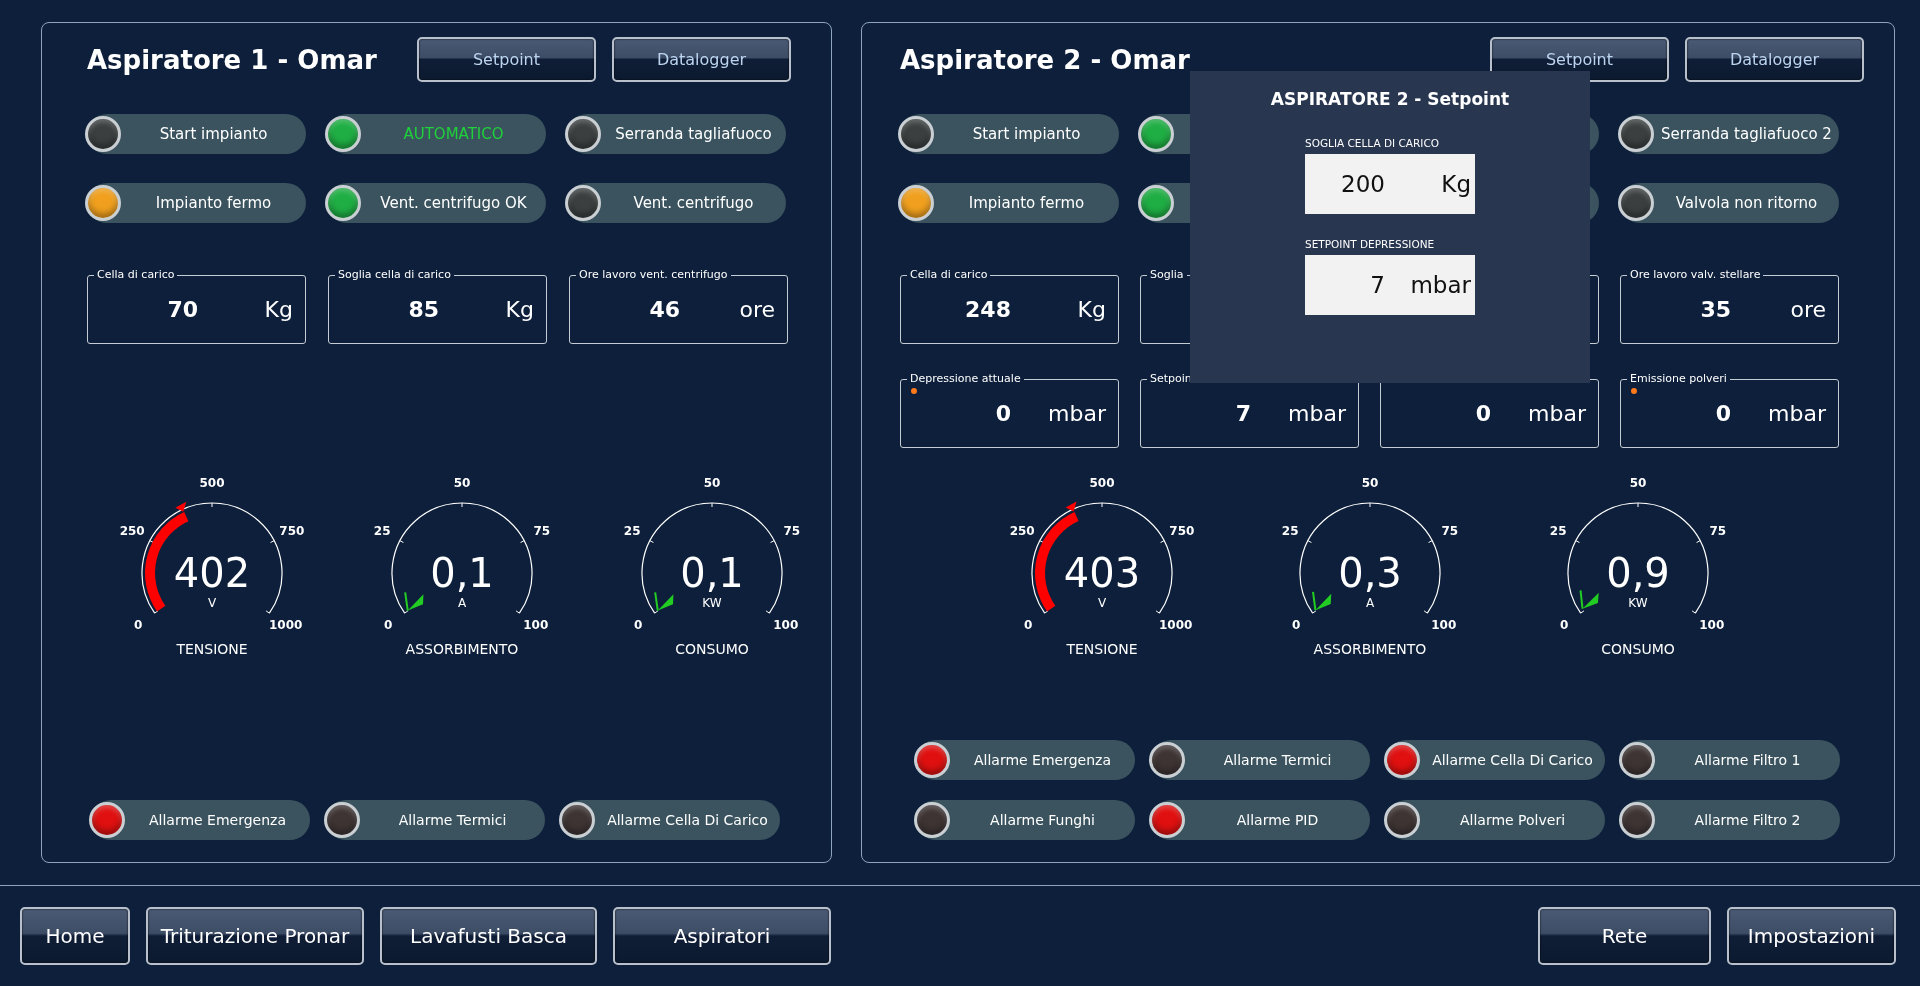 Image resolution: width=1920 pixels, height=986 pixels. Describe the element at coordinates (75, 936) in the screenshot. I see `nav-button: Home` at that location.